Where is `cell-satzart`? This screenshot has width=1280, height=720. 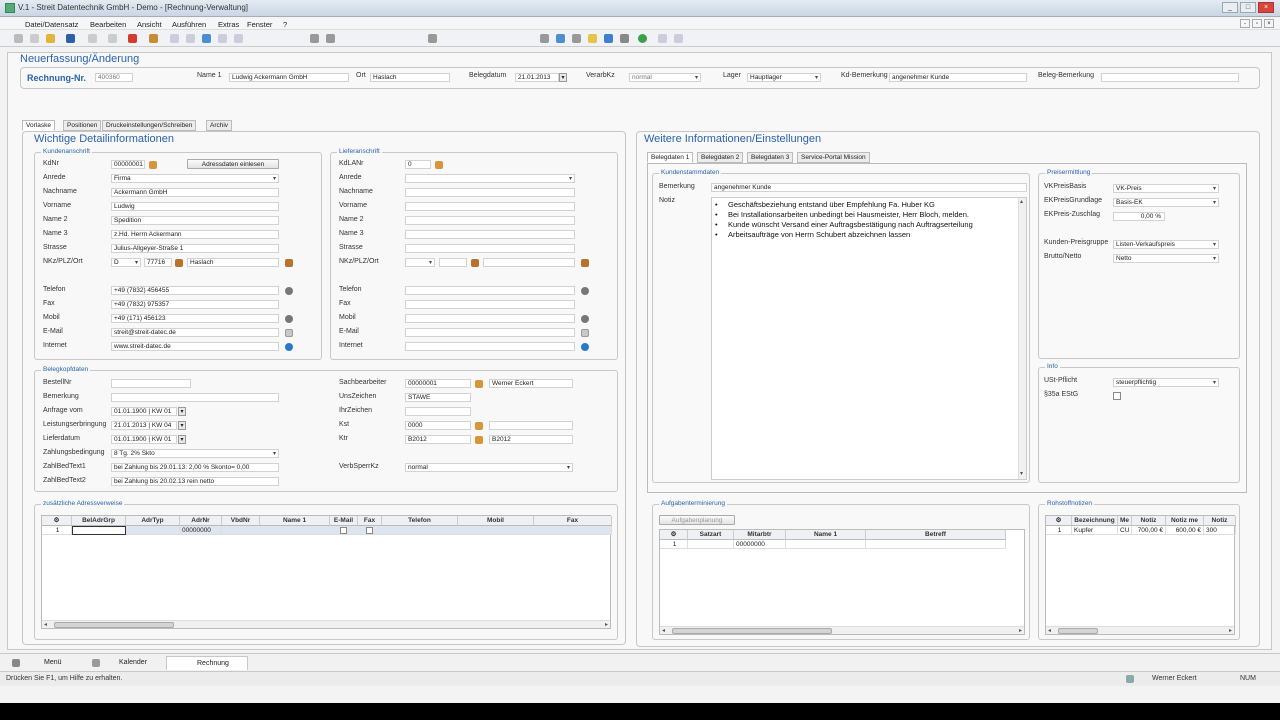 cell-satzart is located at coordinates (711, 544).